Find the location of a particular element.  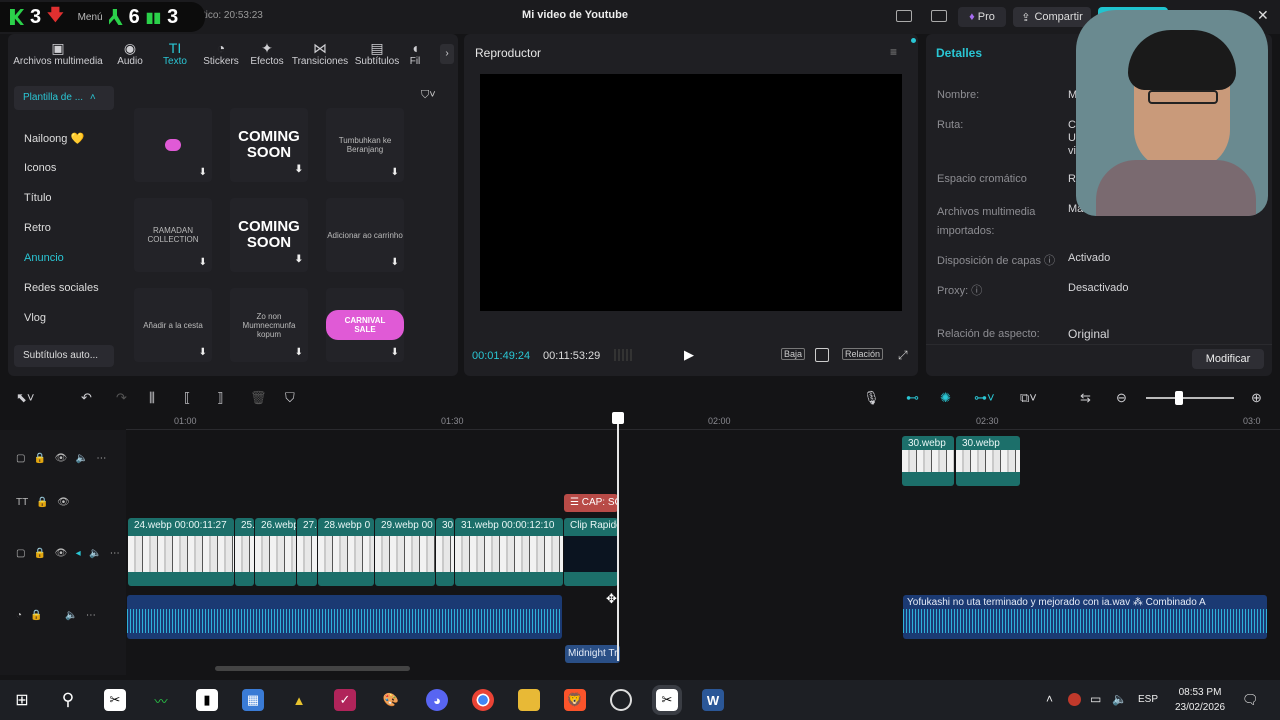

overlay-clip: 30.webp is located at coordinates (988, 461).